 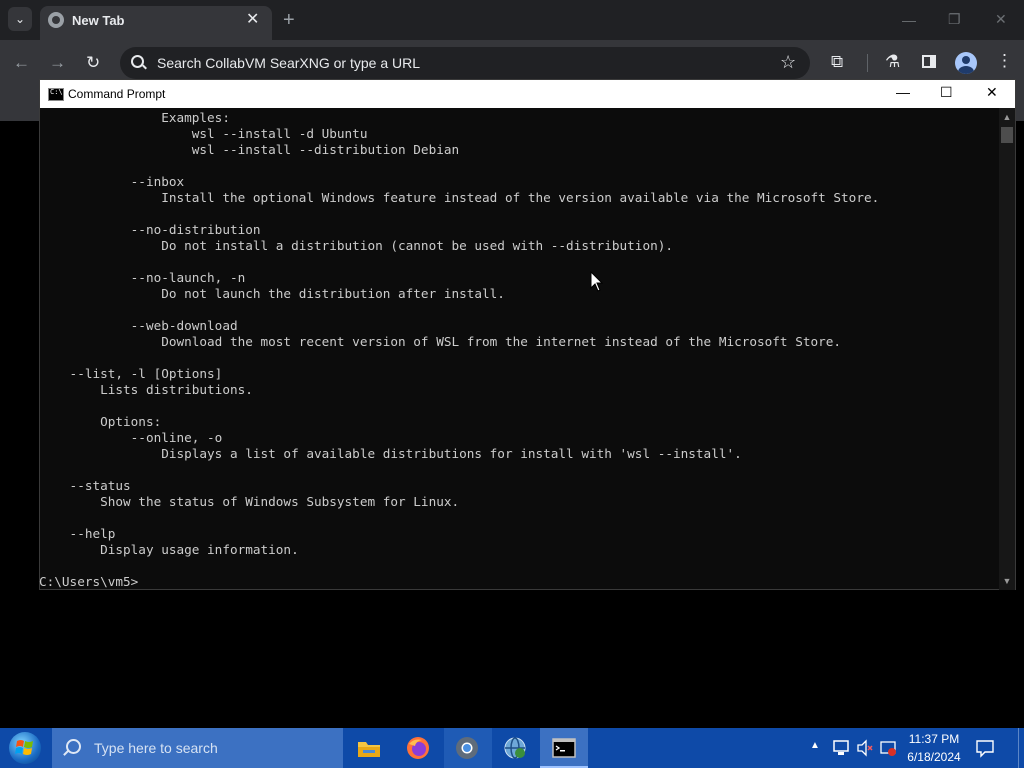 I want to click on forward-button: →, so click(x=57, y=63).